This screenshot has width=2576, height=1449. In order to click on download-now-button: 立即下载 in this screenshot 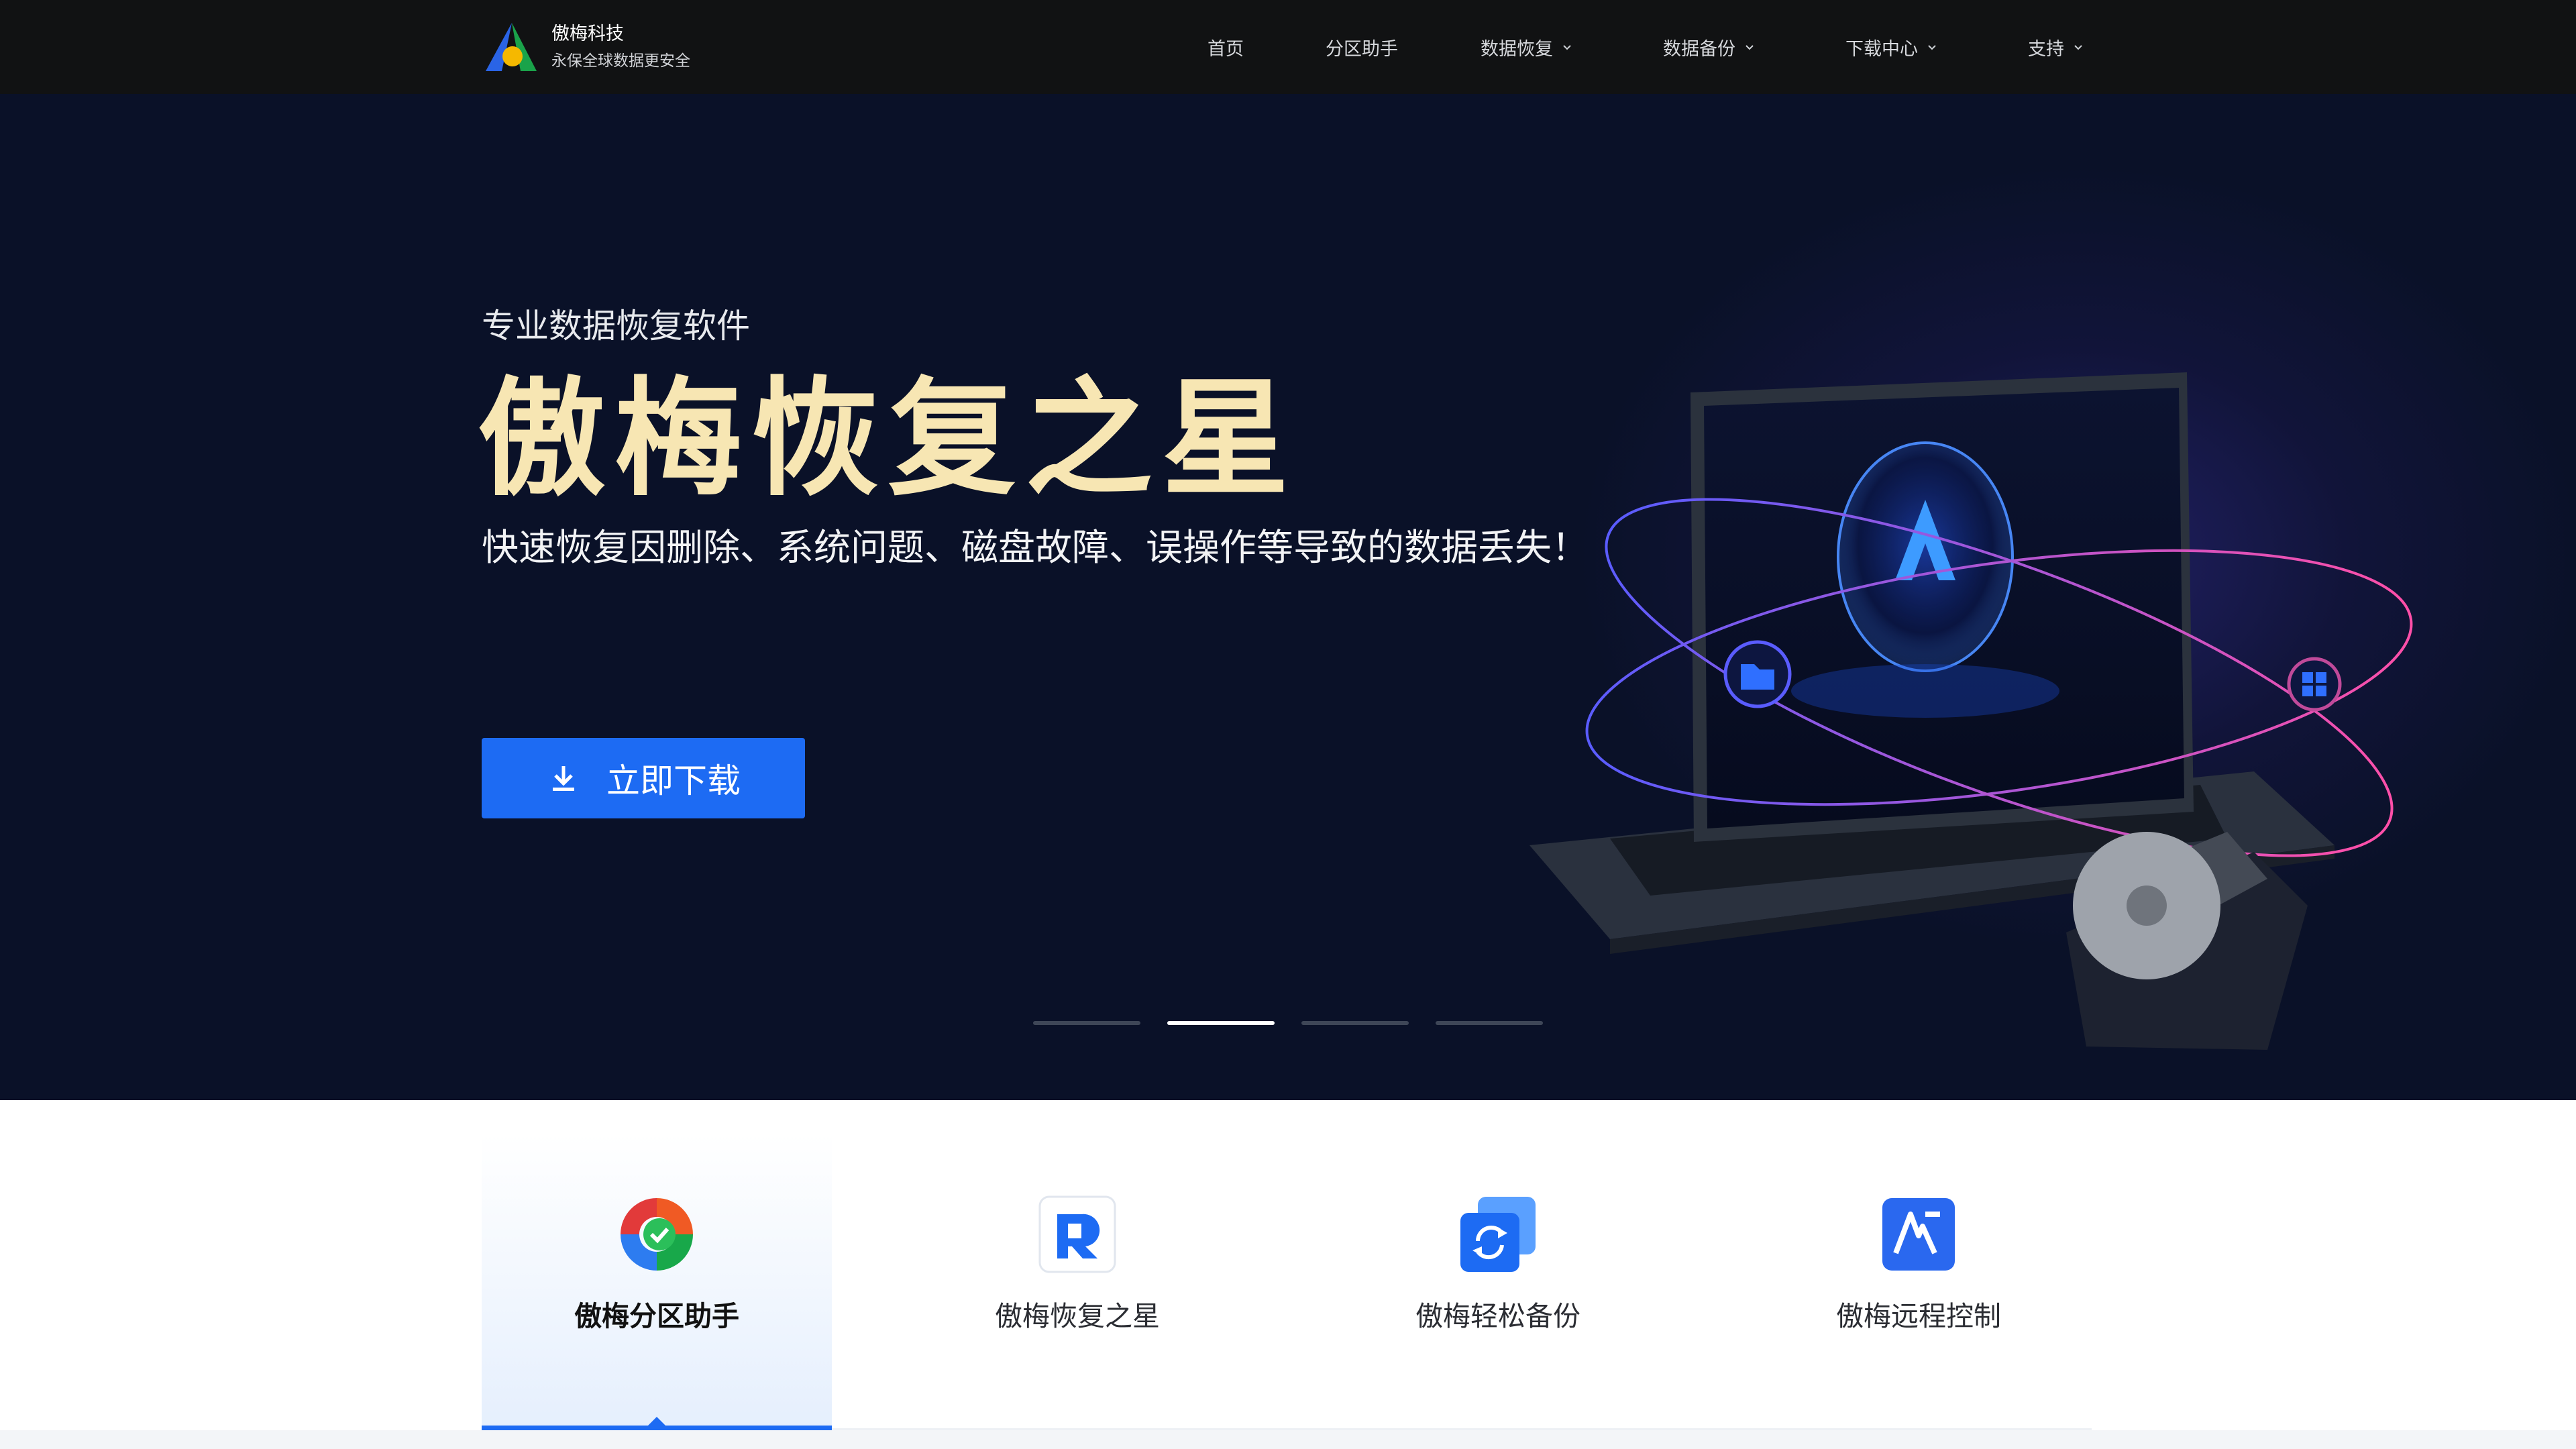, I will do `click(643, 778)`.